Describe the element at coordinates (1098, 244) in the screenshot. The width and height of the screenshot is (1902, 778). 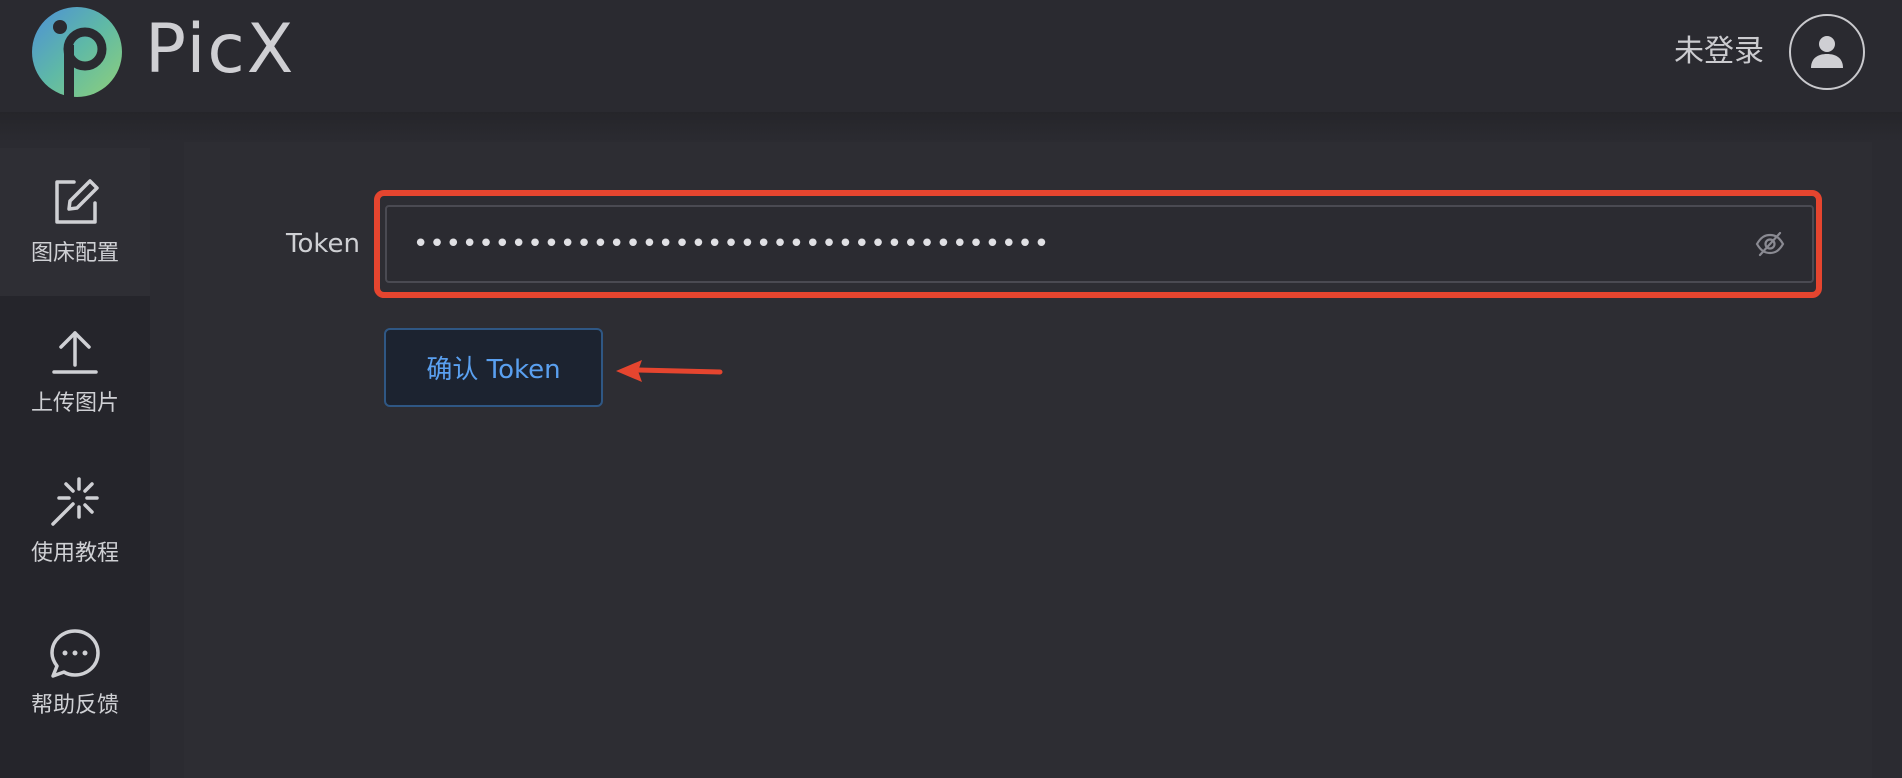
I see `annotation-highlight-box` at that location.